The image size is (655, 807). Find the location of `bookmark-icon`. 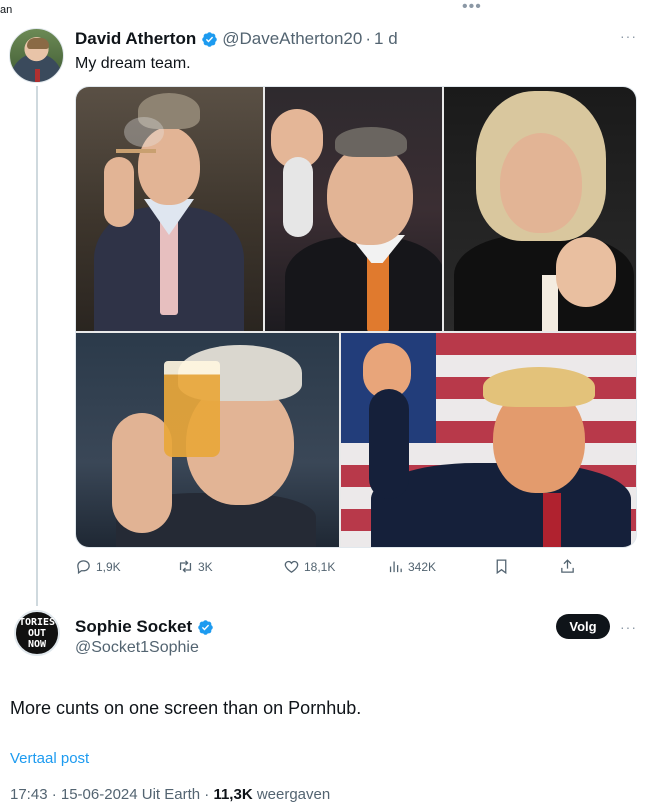

bookmark-icon is located at coordinates (501, 567).